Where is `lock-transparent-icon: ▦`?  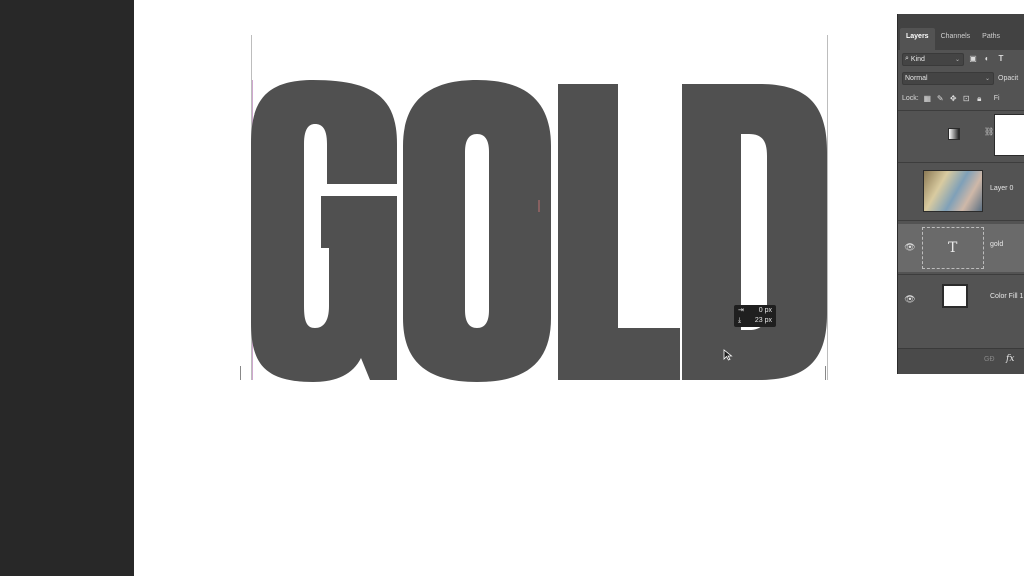
lock-transparent-icon: ▦ is located at coordinates (927, 98).